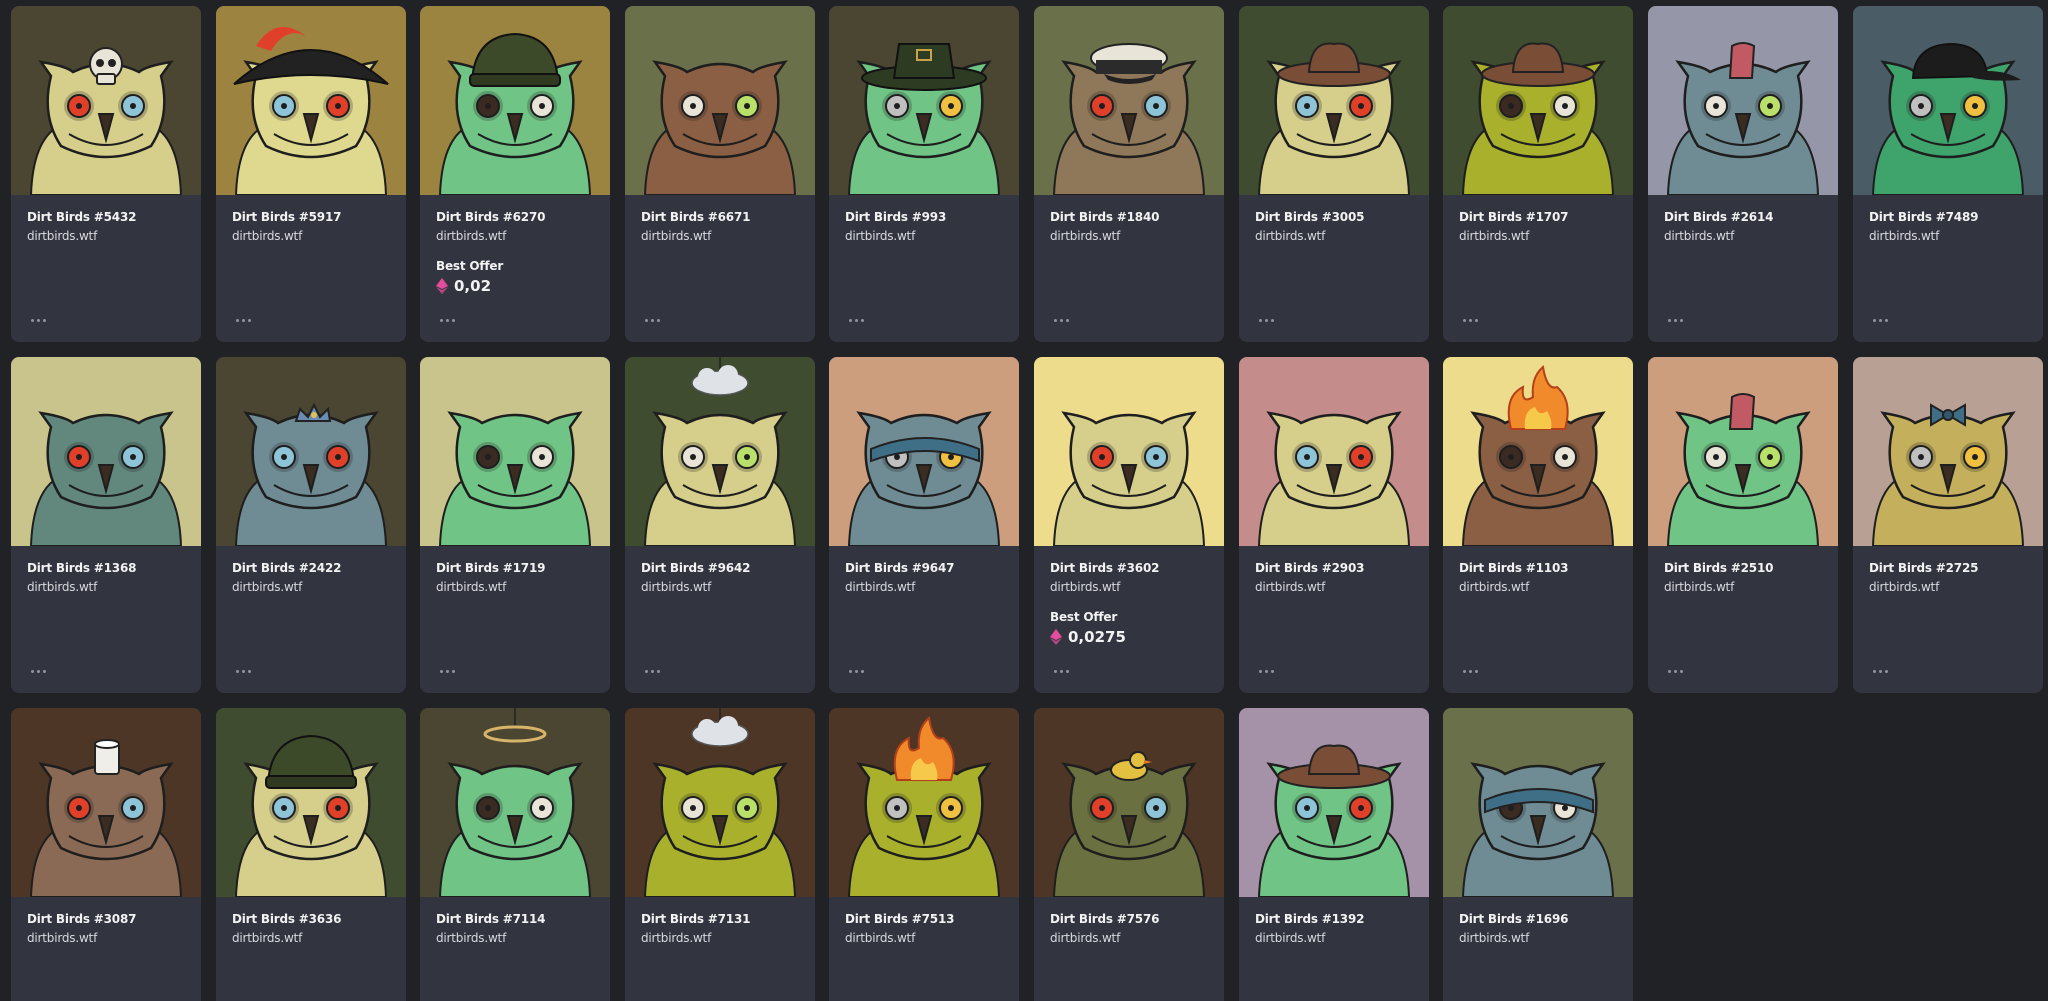  I want to click on nft-title: Dirt Birds #7131, so click(728, 919).